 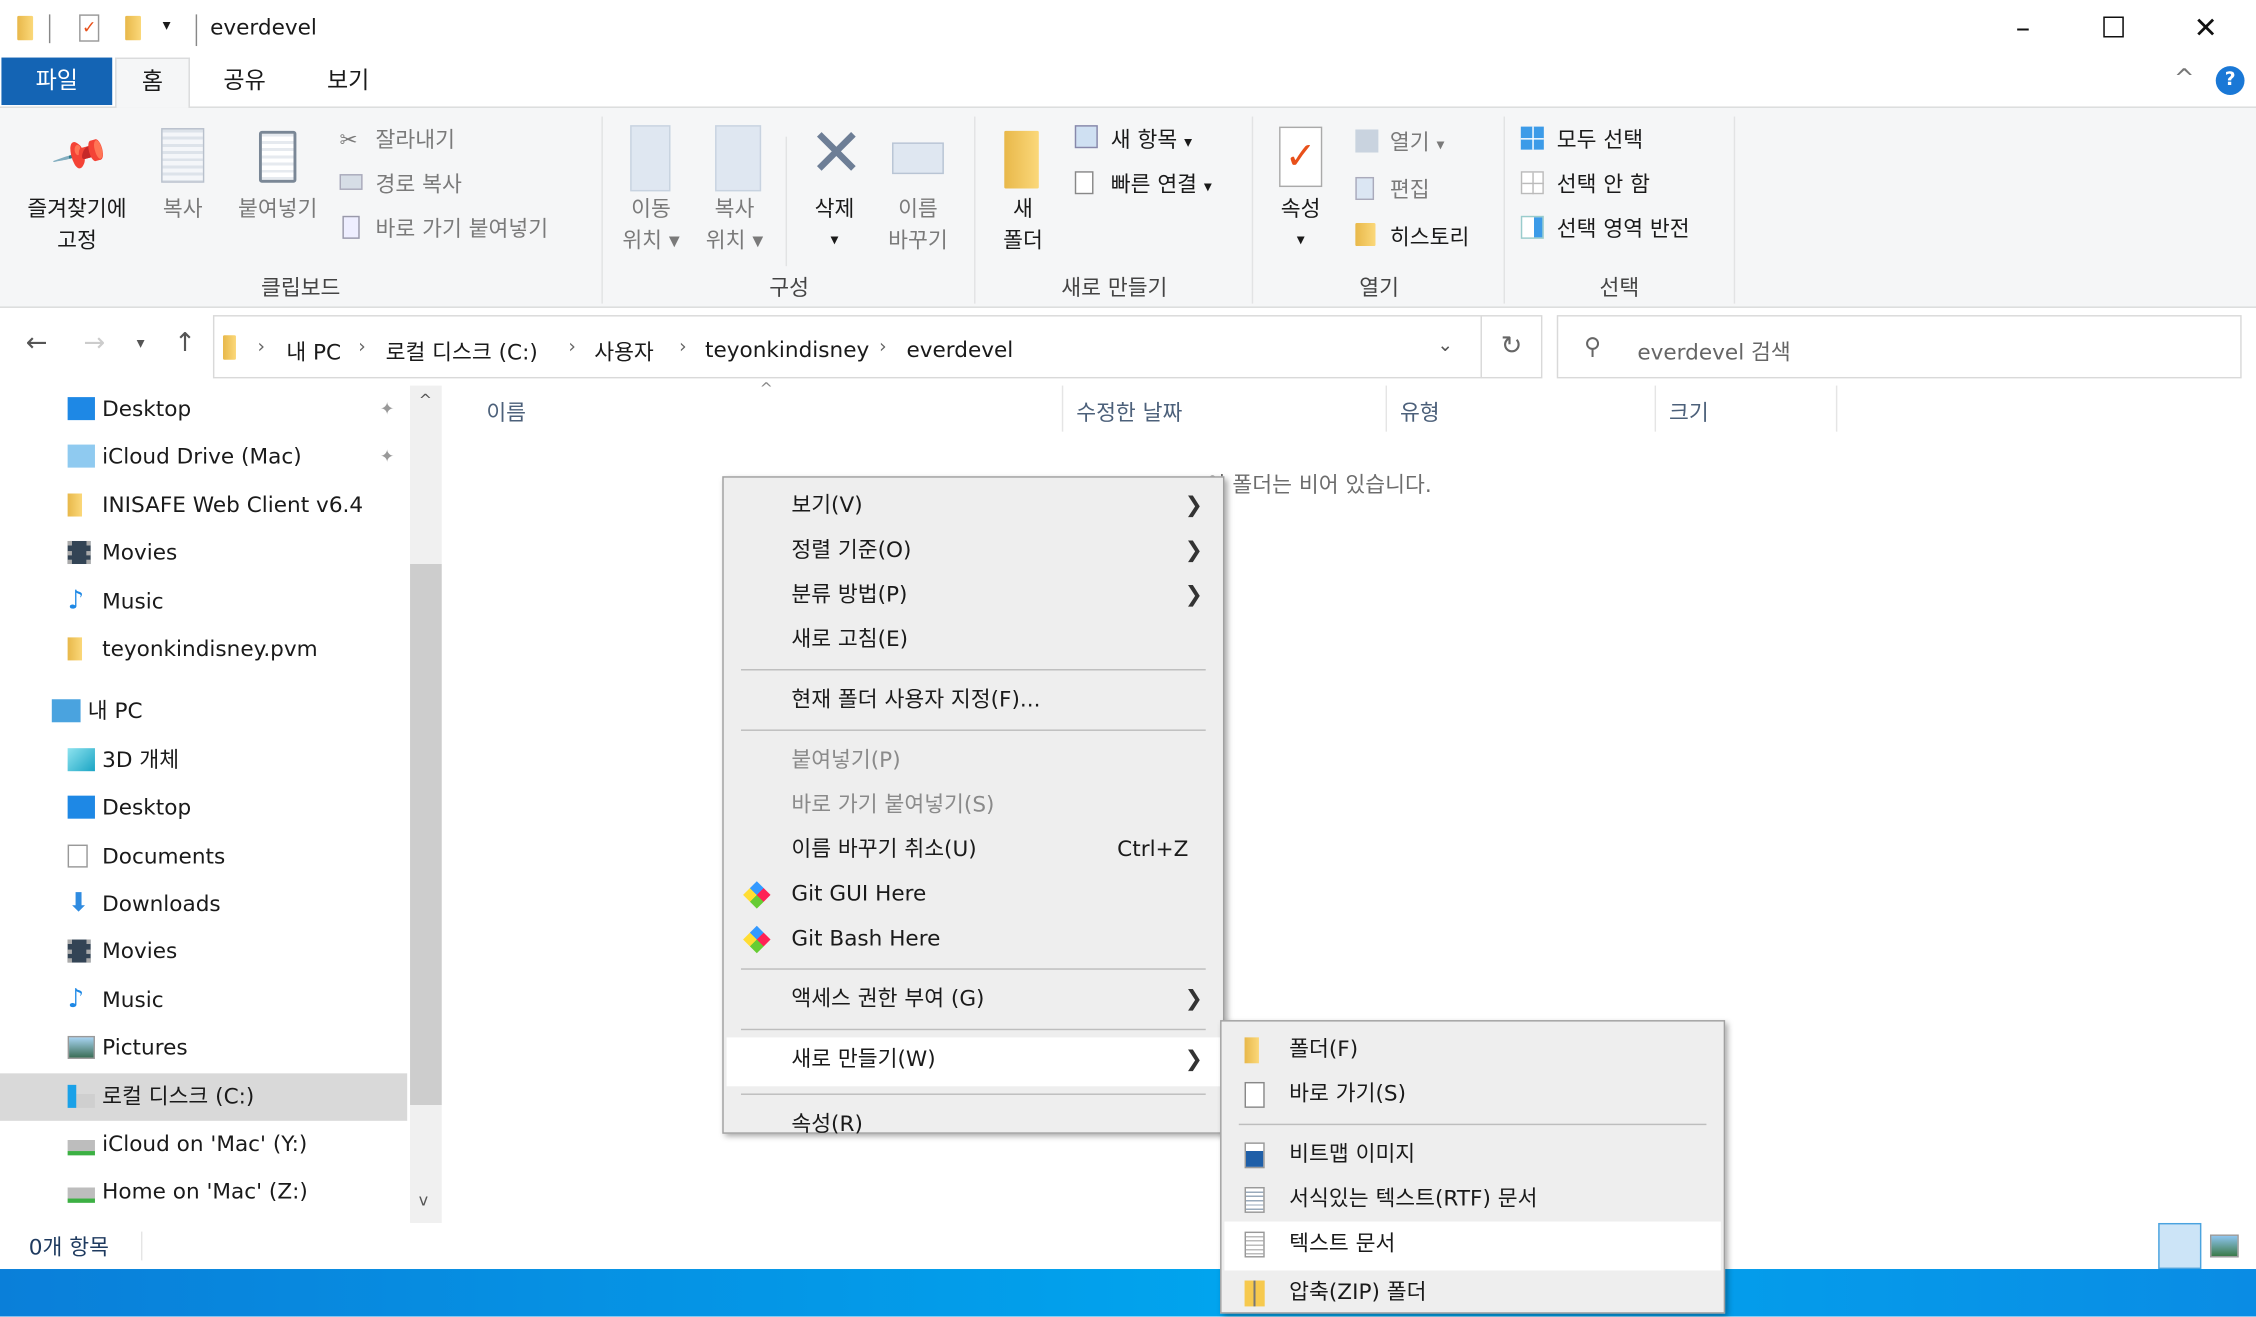 I want to click on close-button: ✕, so click(x=2206, y=27).